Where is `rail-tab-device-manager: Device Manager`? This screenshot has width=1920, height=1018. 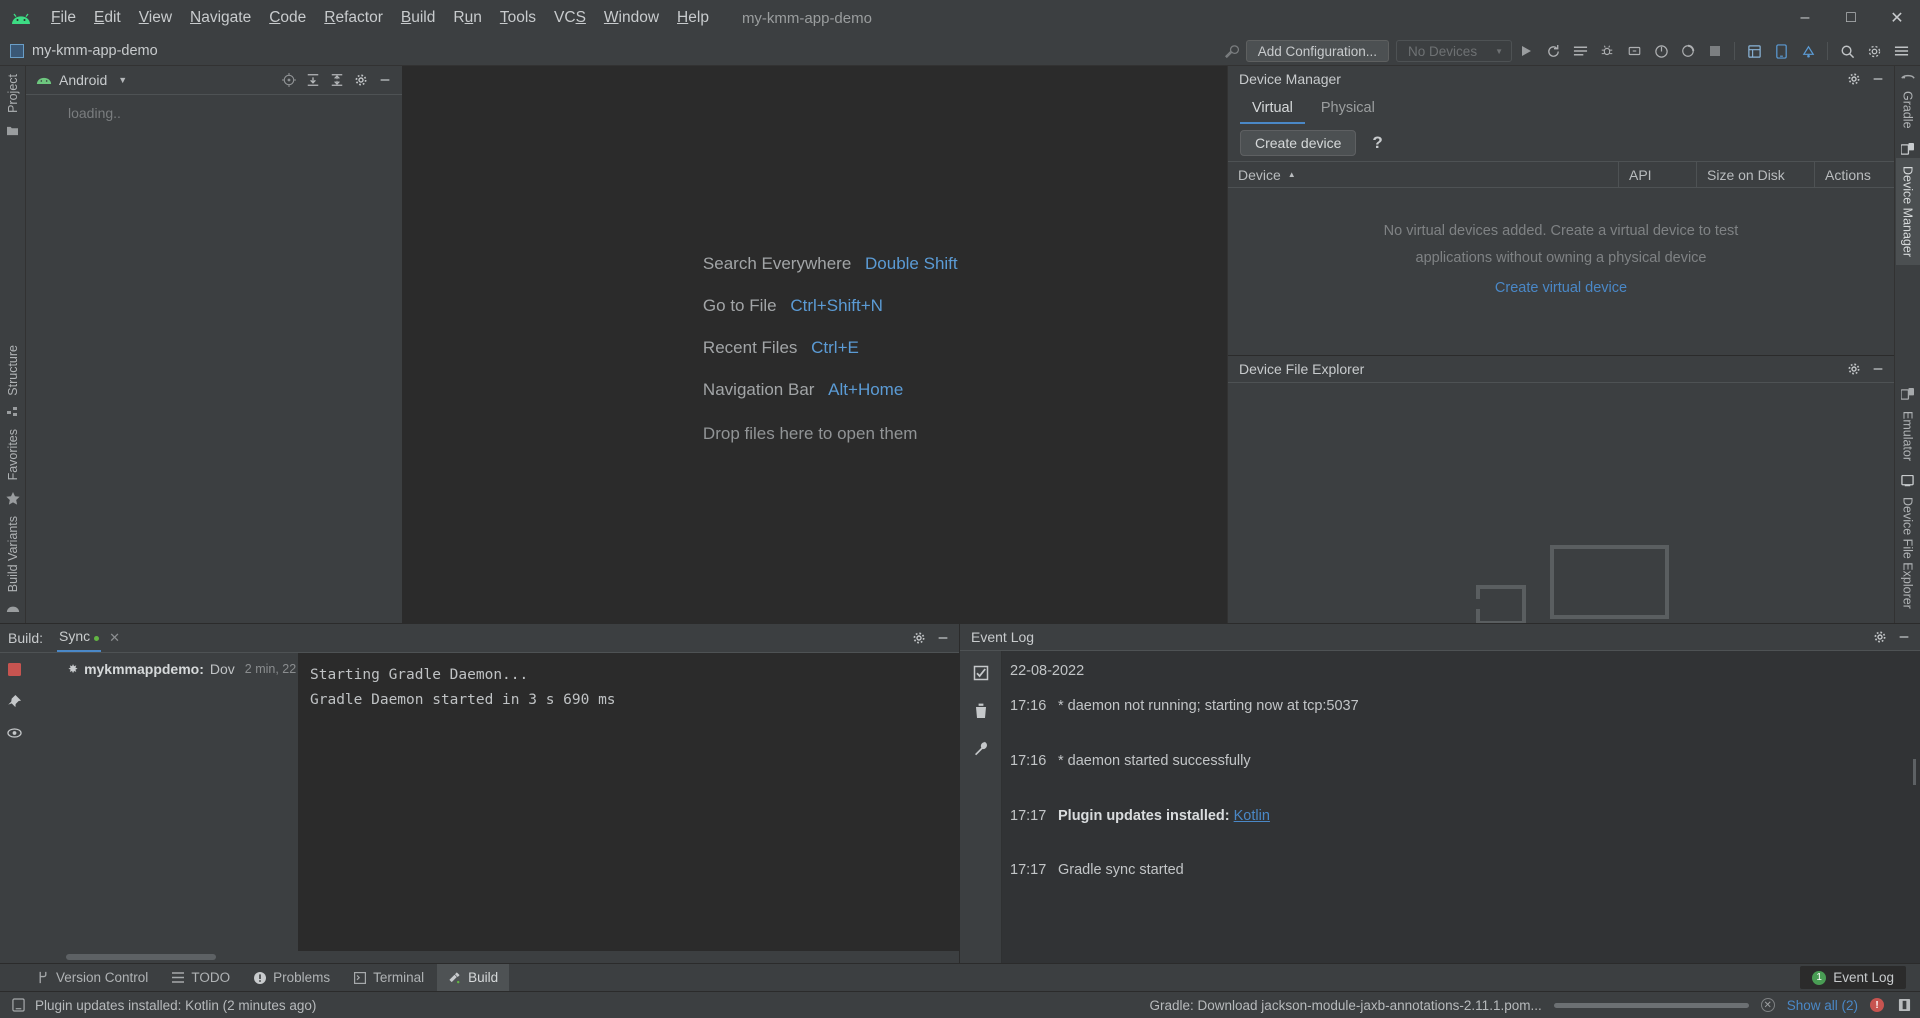
rail-tab-device-manager: Device Manager is located at coordinates (1907, 211).